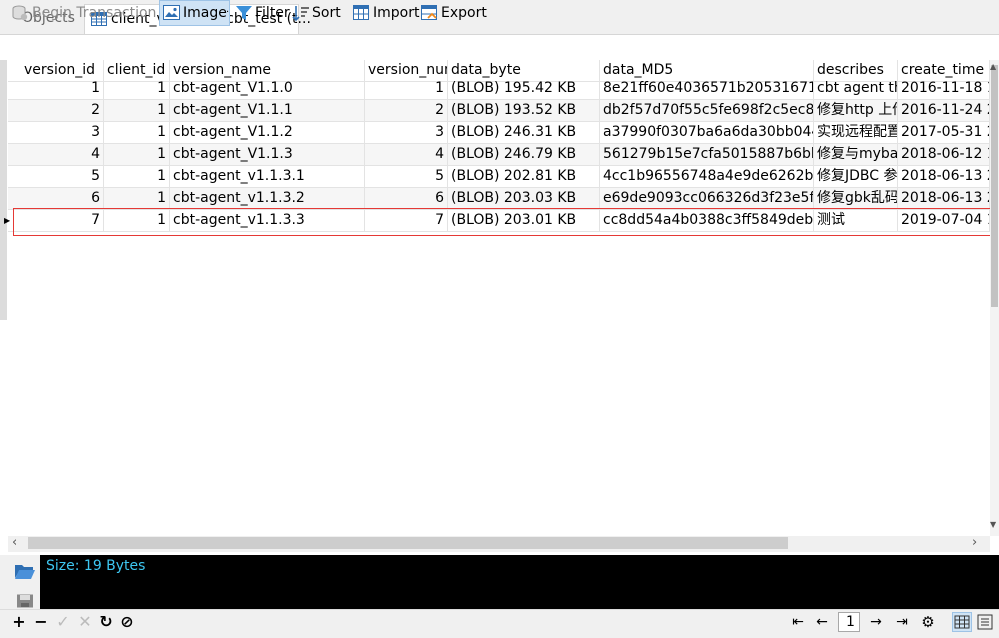  I want to click on cell-data-md5: a37990f0307ba6a6da30bb0448e, so click(707, 132).